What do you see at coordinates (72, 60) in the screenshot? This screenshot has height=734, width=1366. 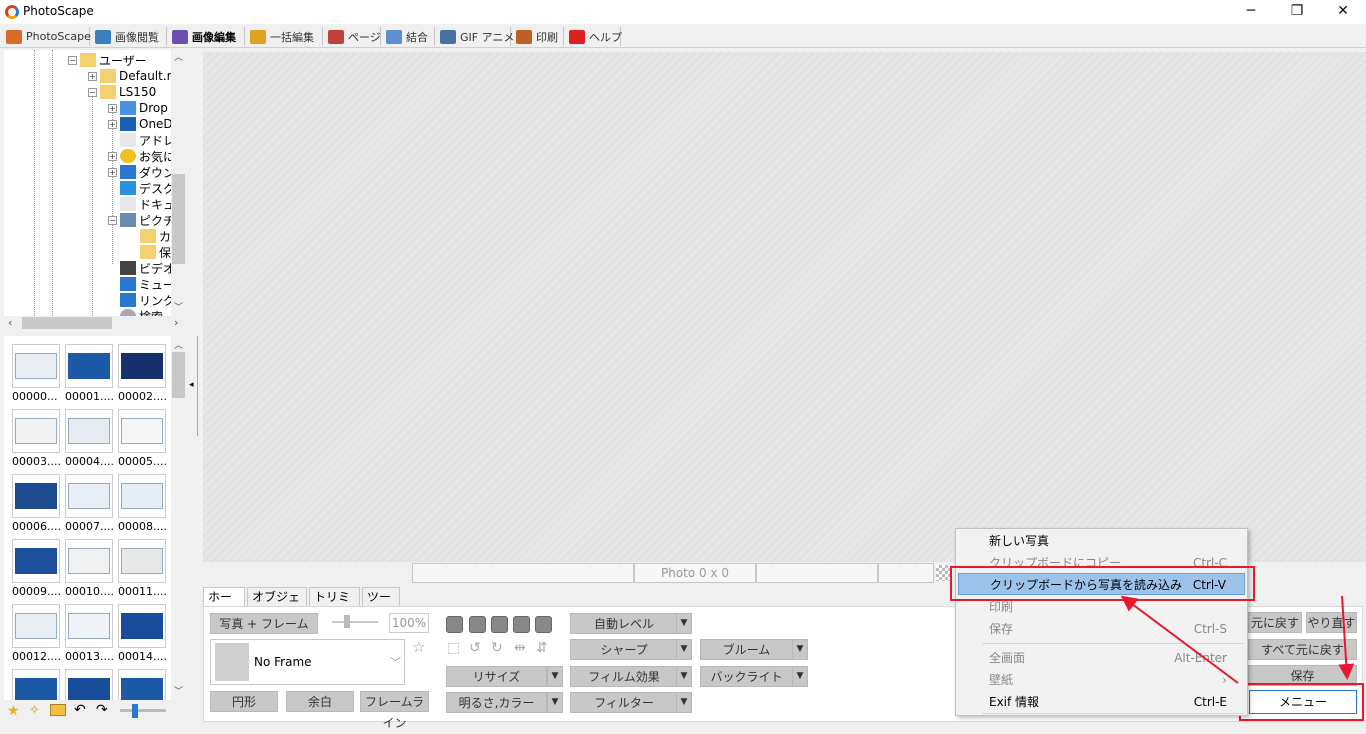 I see `collapse-icon: −` at bounding box center [72, 60].